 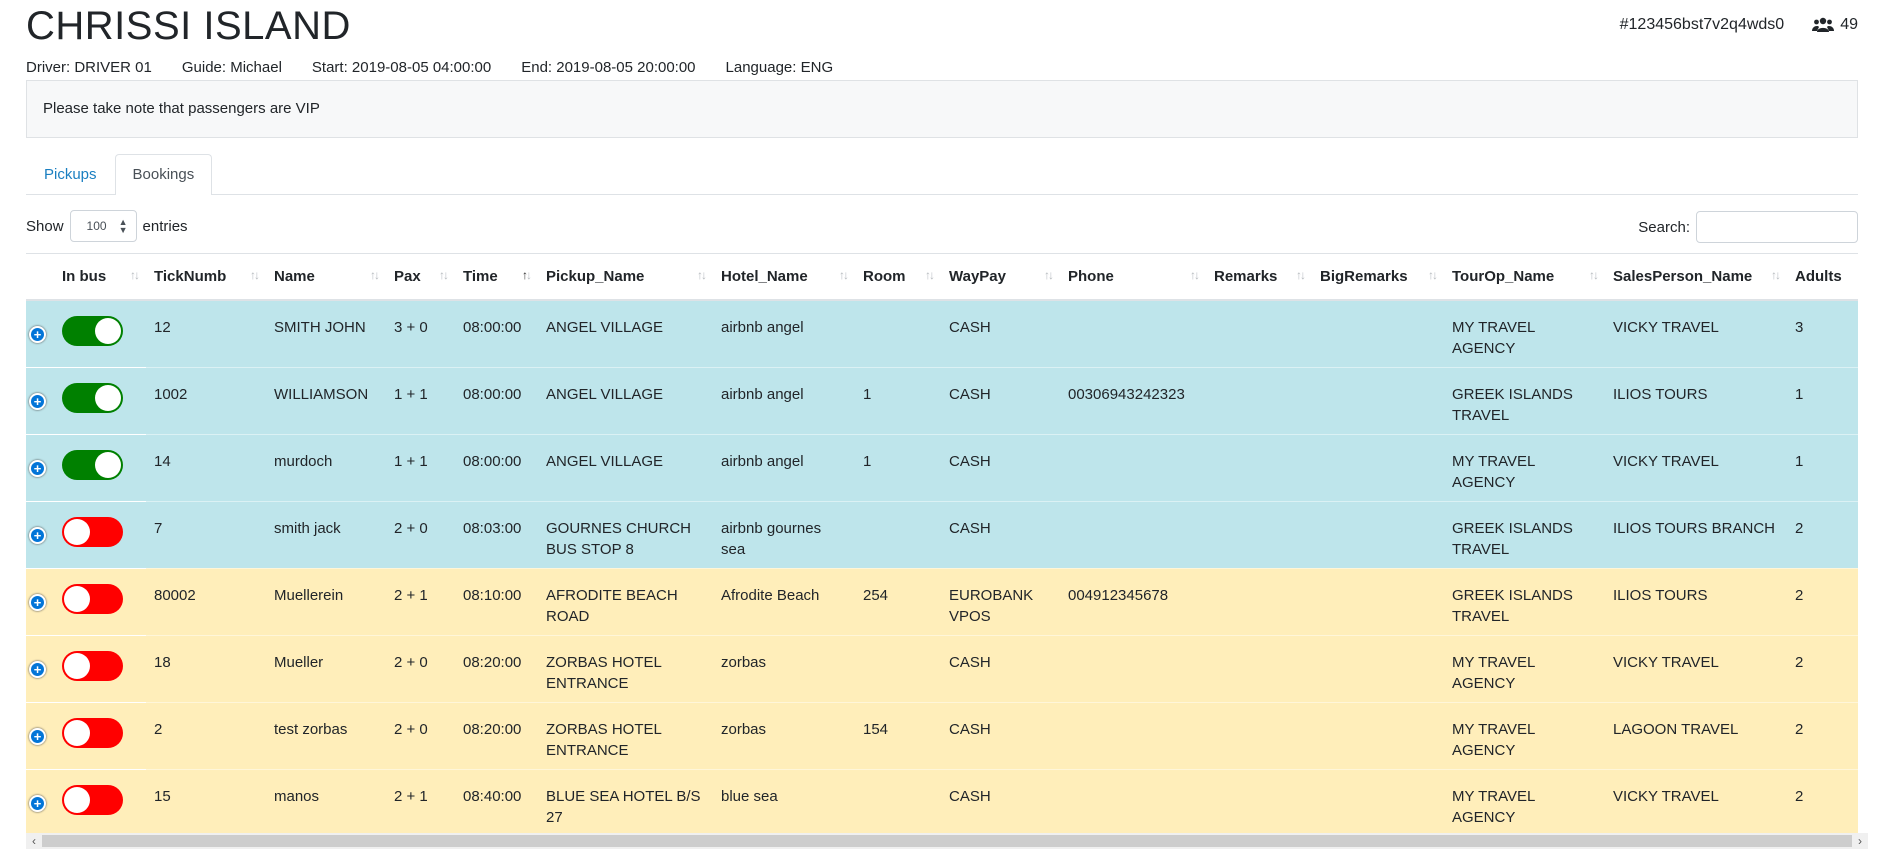 What do you see at coordinates (206, 668) in the screenshot?
I see `cell-tick: 18` at bounding box center [206, 668].